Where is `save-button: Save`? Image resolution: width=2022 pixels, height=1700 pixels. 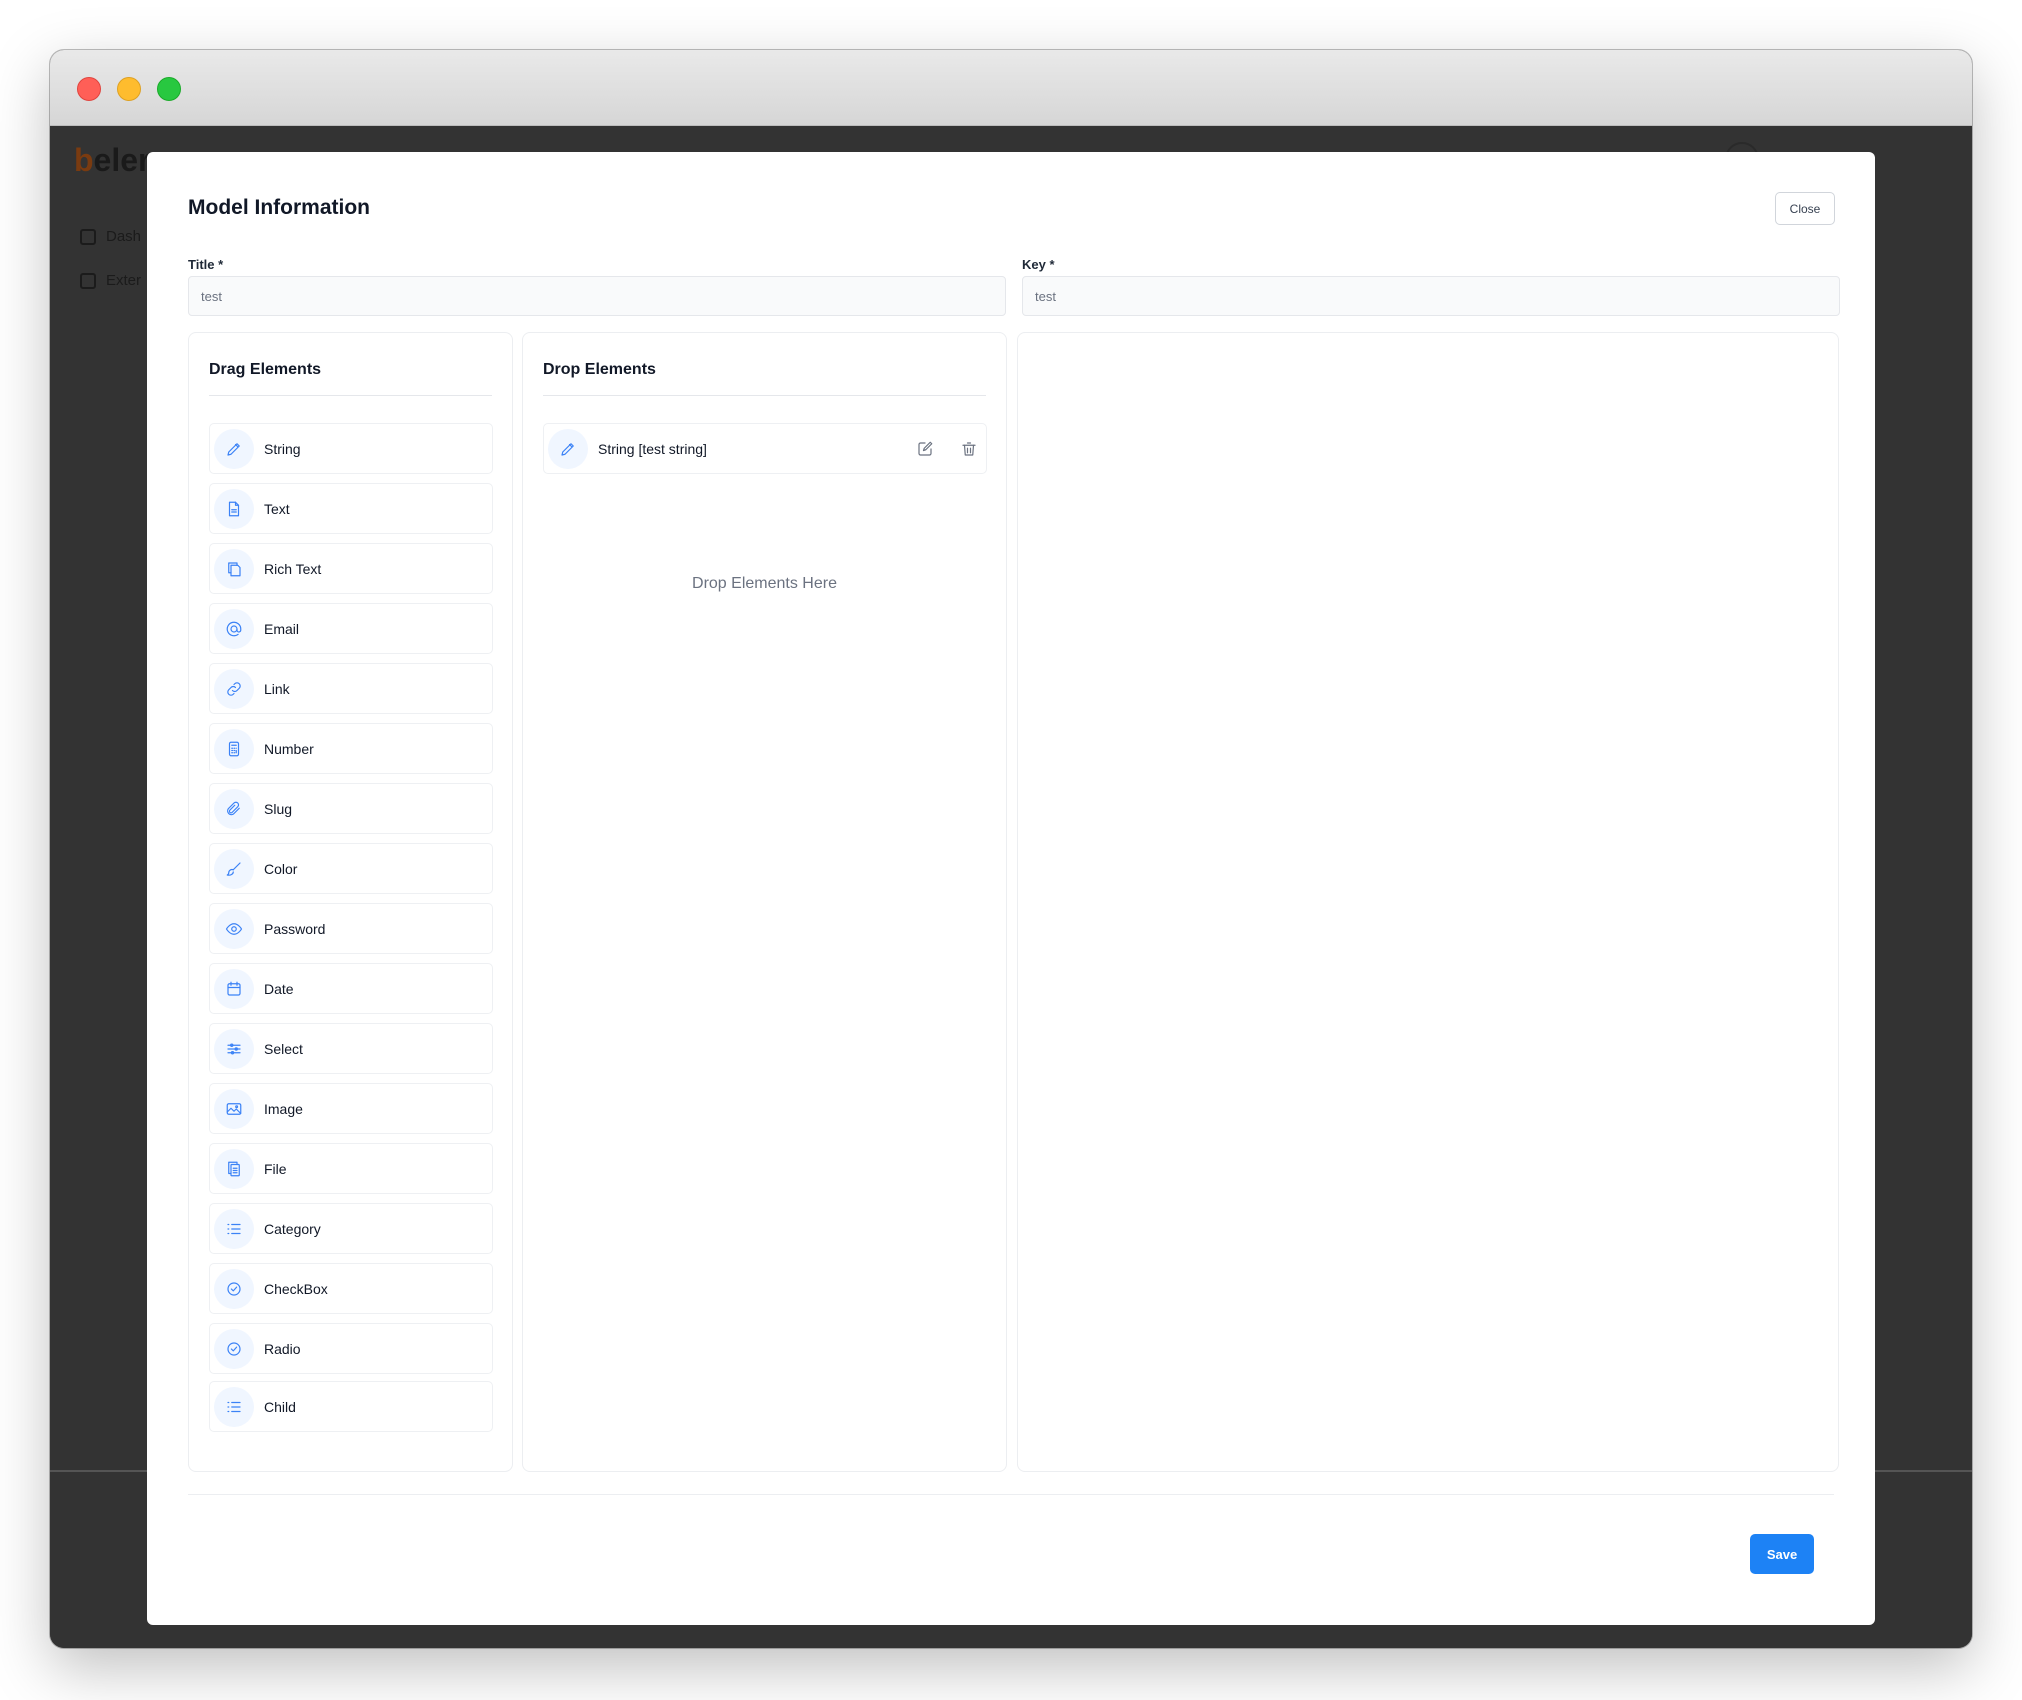 save-button: Save is located at coordinates (1782, 1554).